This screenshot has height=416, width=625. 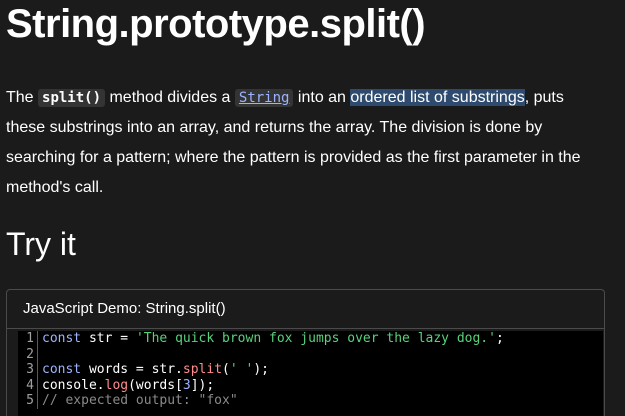 What do you see at coordinates (28, 370) in the screenshot?
I see `line-number: 3` at bounding box center [28, 370].